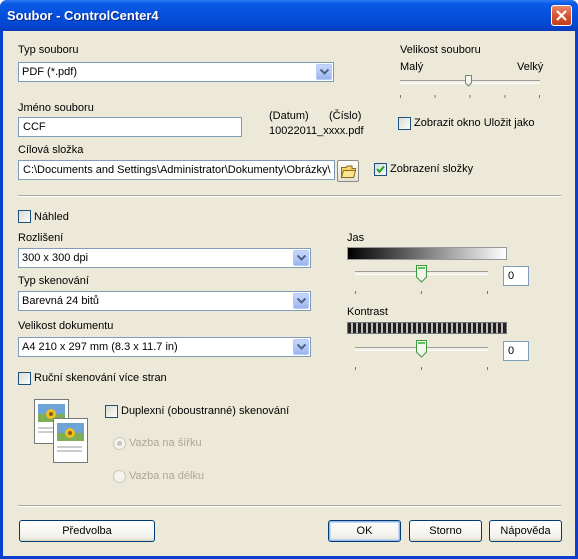  What do you see at coordinates (51, 150) in the screenshot?
I see `target-folder-label: Cílová složka` at bounding box center [51, 150].